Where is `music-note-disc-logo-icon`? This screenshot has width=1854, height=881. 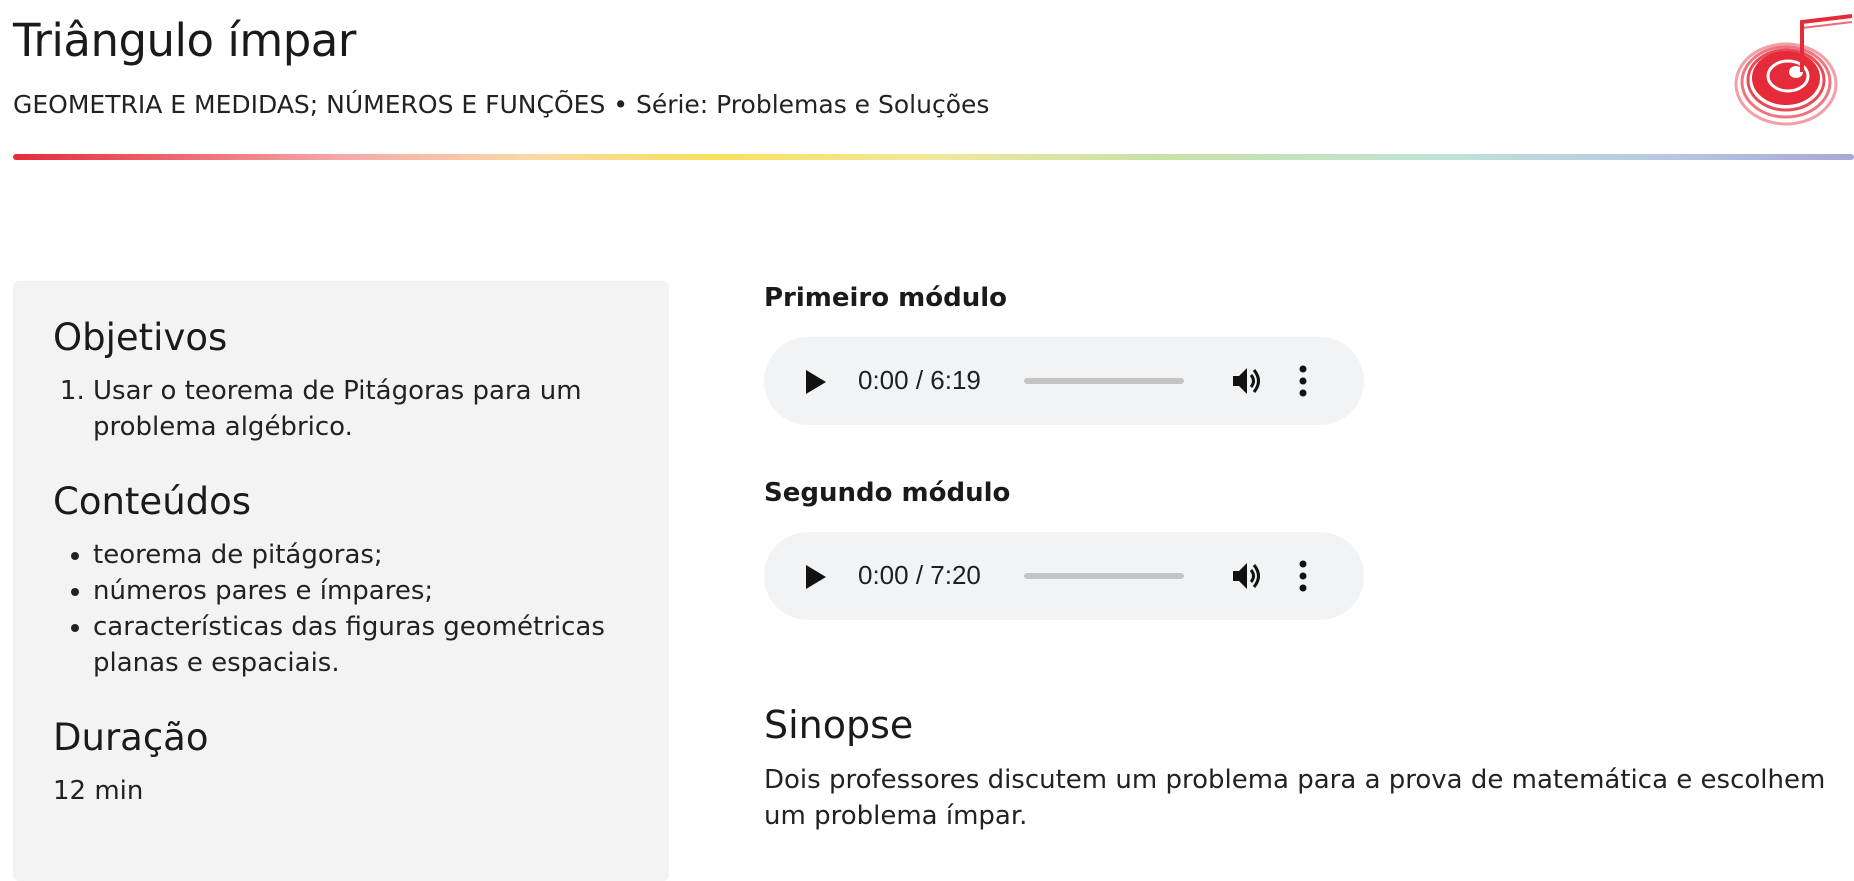 music-note-disc-logo-icon is located at coordinates (1792, 70).